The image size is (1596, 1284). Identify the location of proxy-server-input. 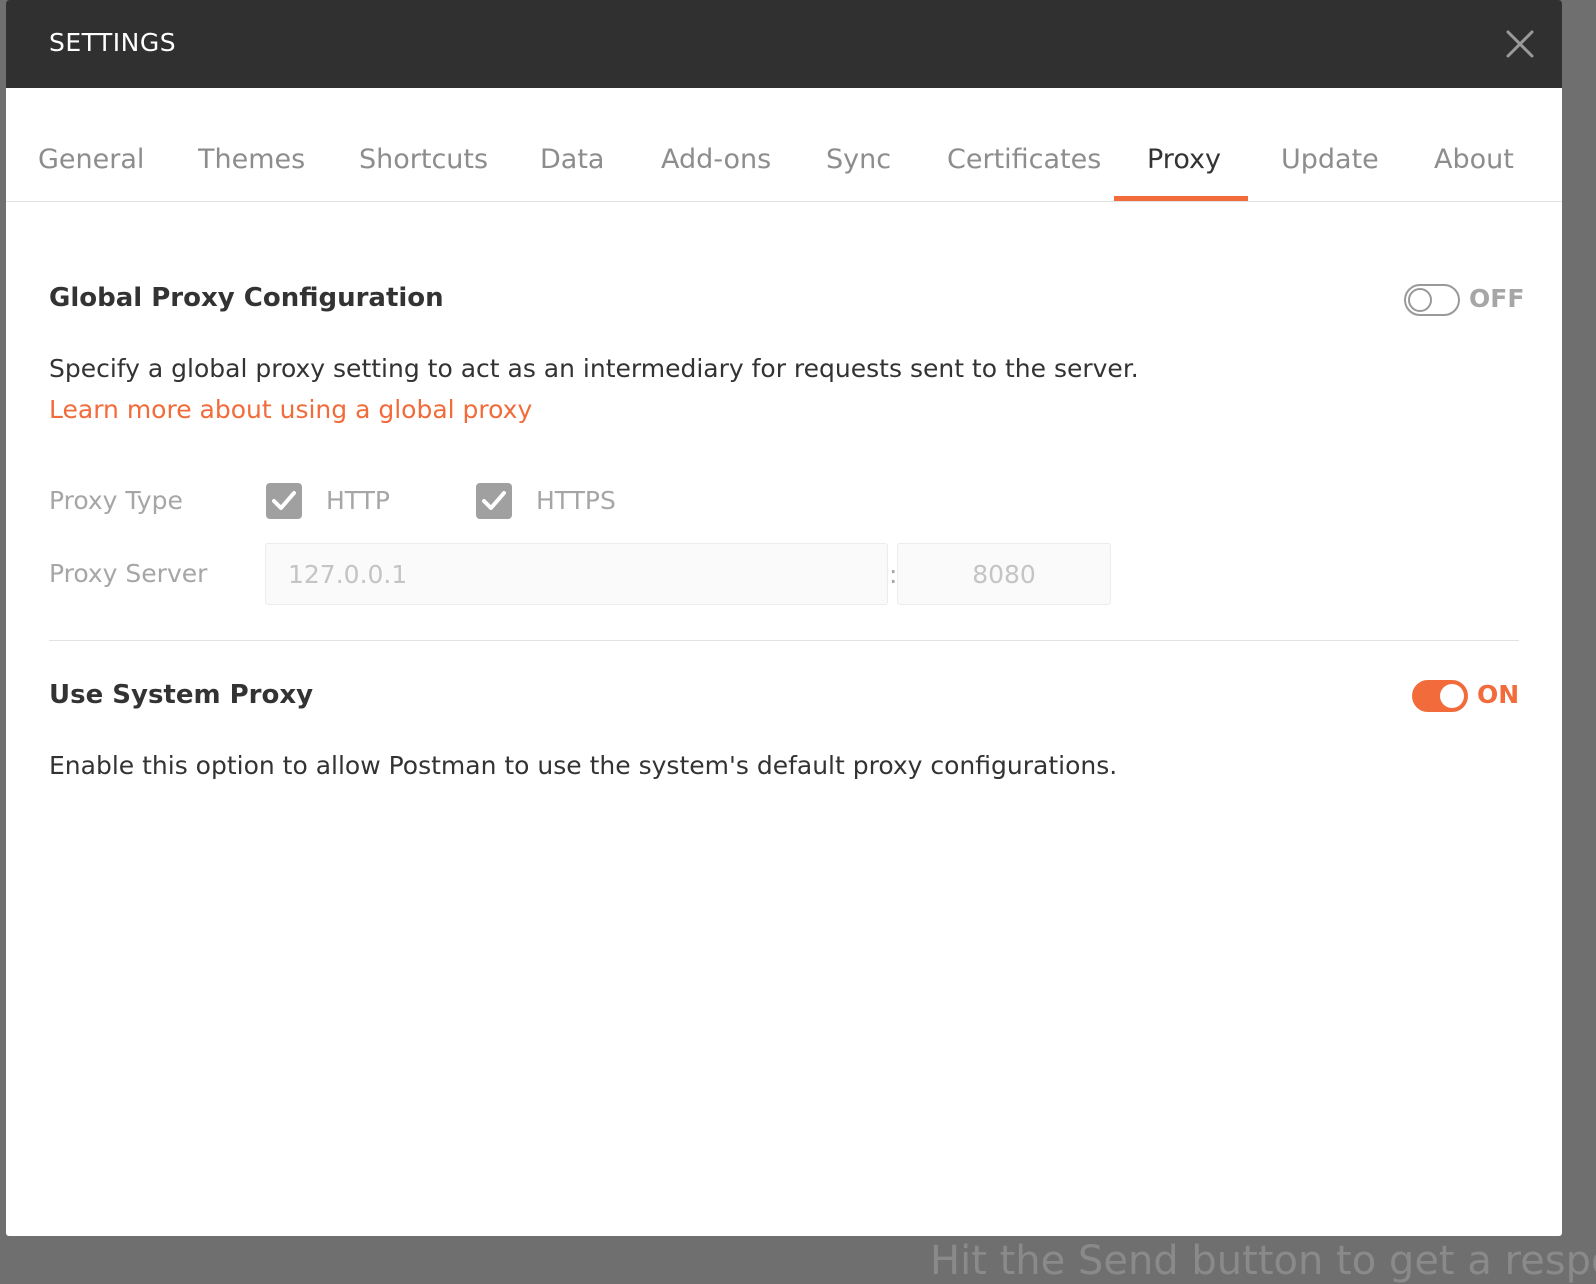
(576, 574).